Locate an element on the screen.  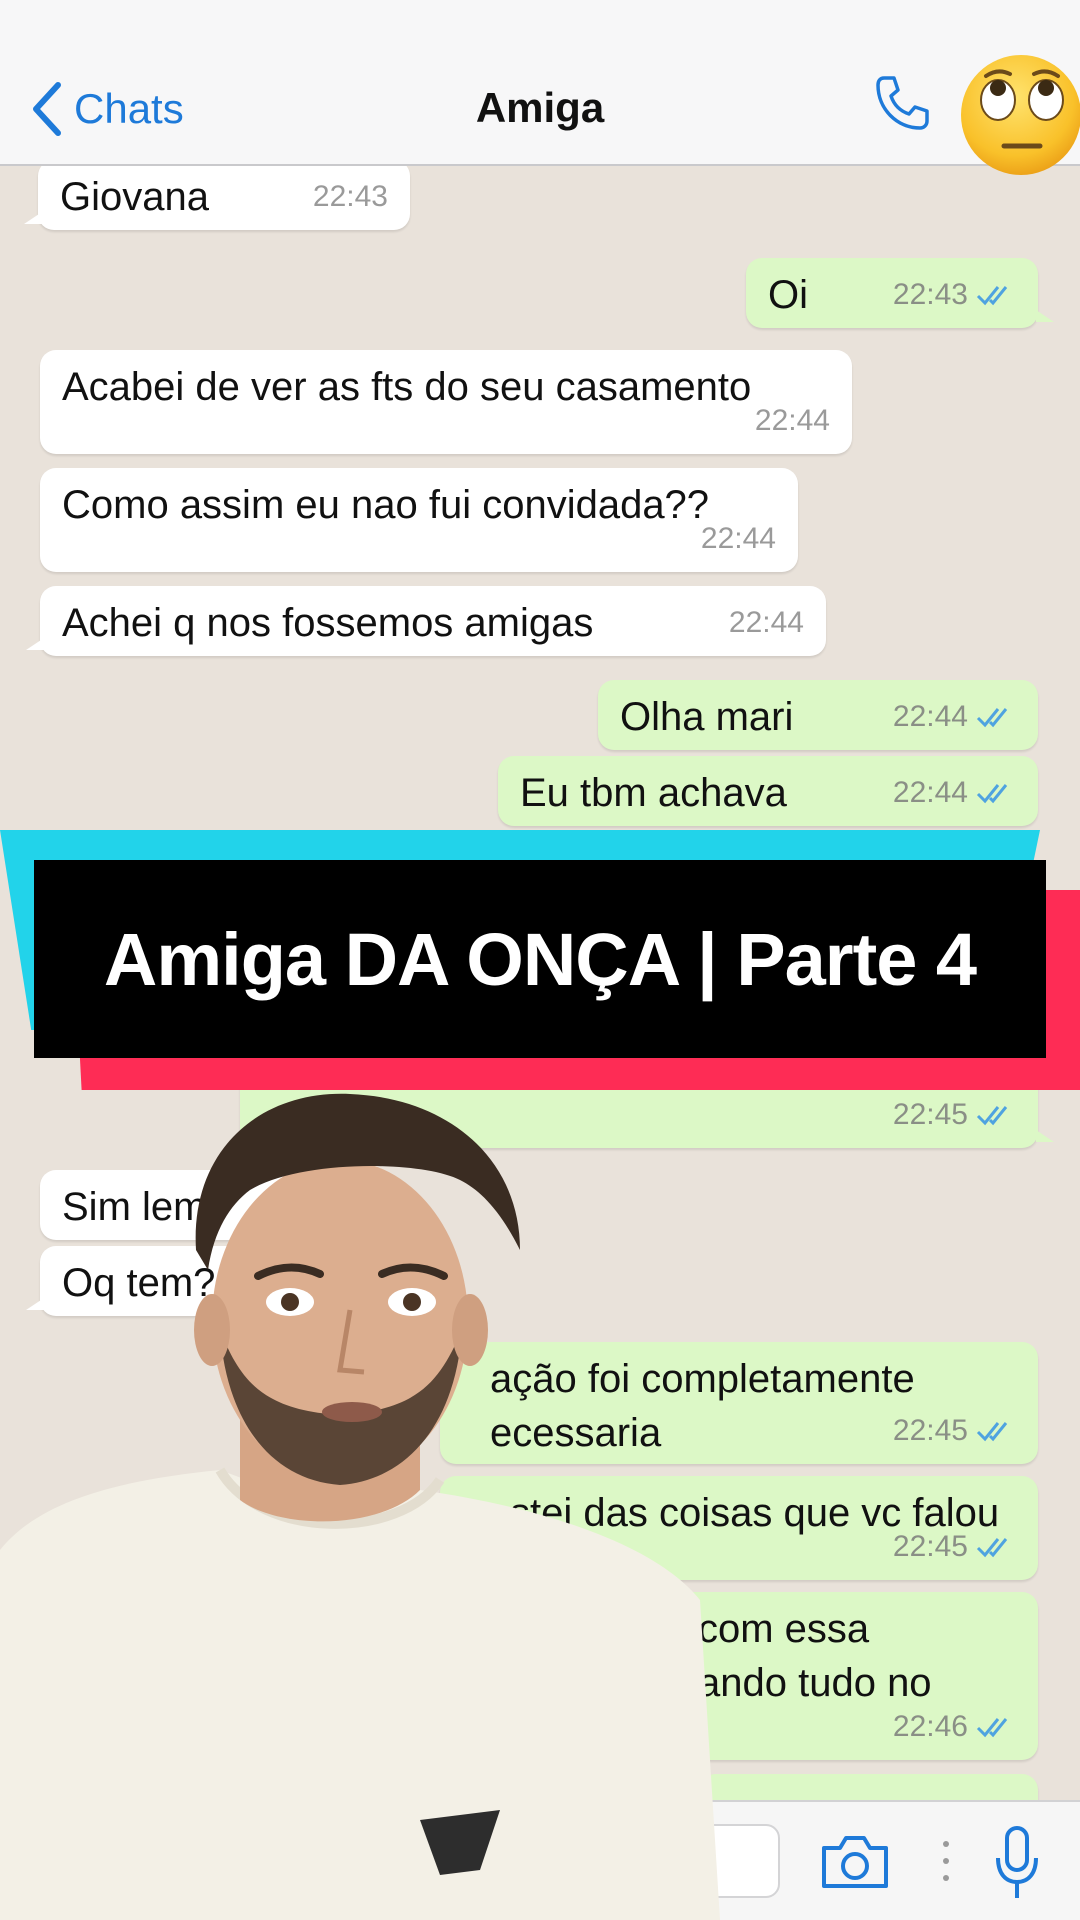
message-incoming: Giovana 22:43 is located at coordinates (217, 198).